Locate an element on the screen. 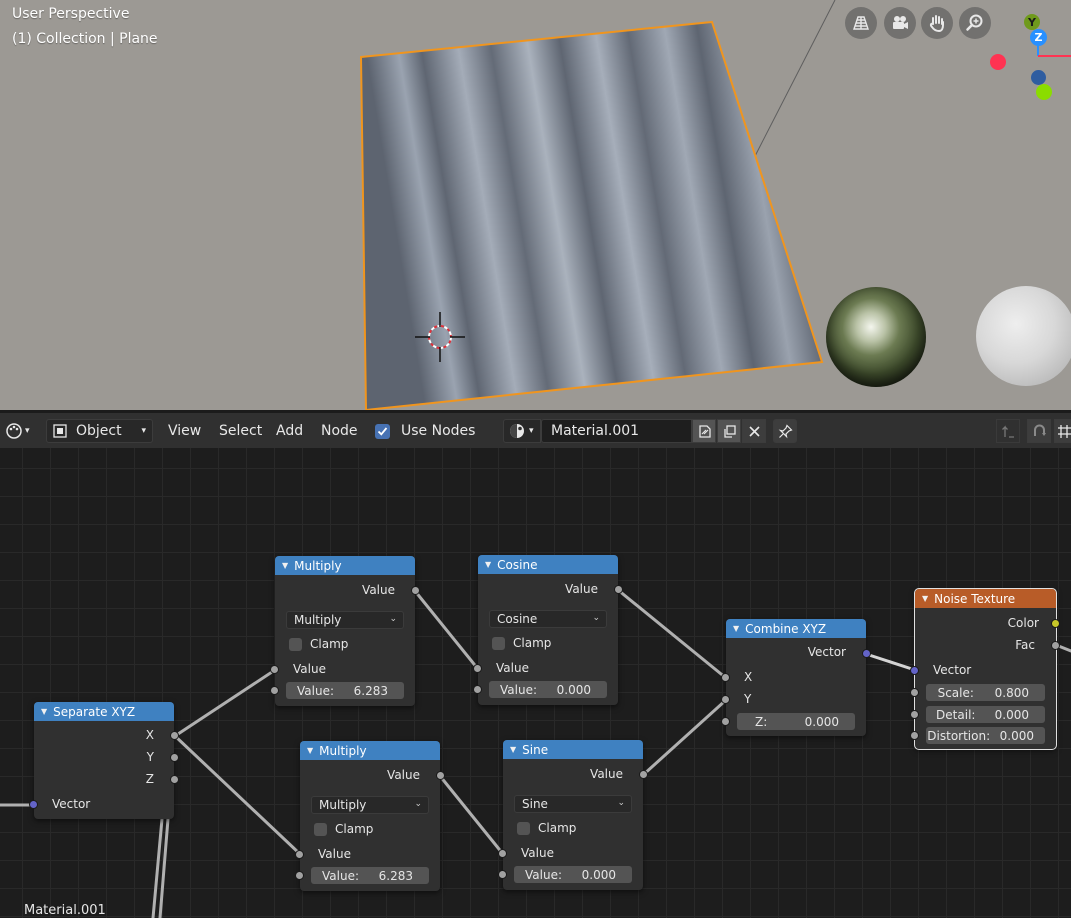 This screenshot has height=918, width=1071. node-header: ▼ Cosine is located at coordinates (548, 564).